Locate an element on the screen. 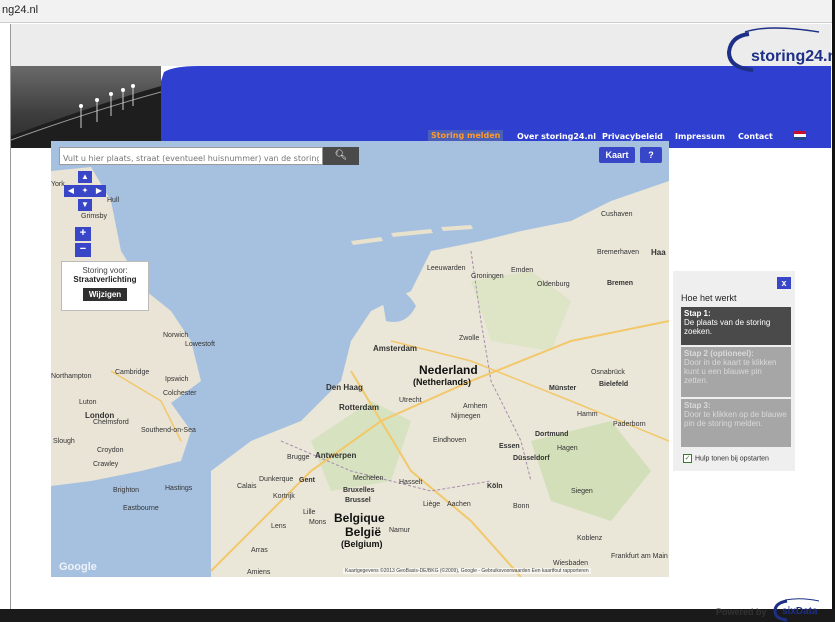  country-label-be-mid: België is located at coordinates (363, 532).